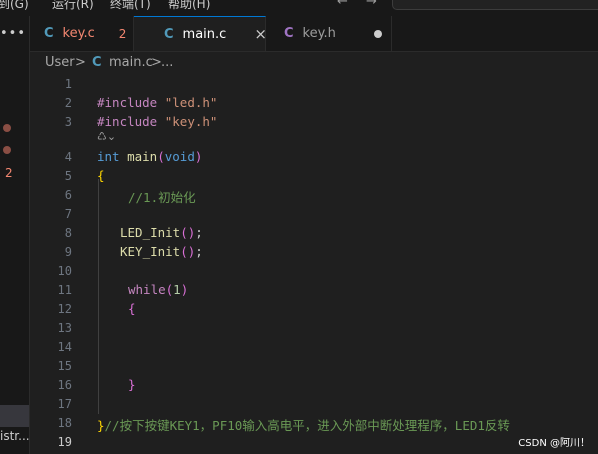 The image size is (598, 454). Describe the element at coordinates (68, 233) in the screenshot. I see `line-number: 8` at that location.